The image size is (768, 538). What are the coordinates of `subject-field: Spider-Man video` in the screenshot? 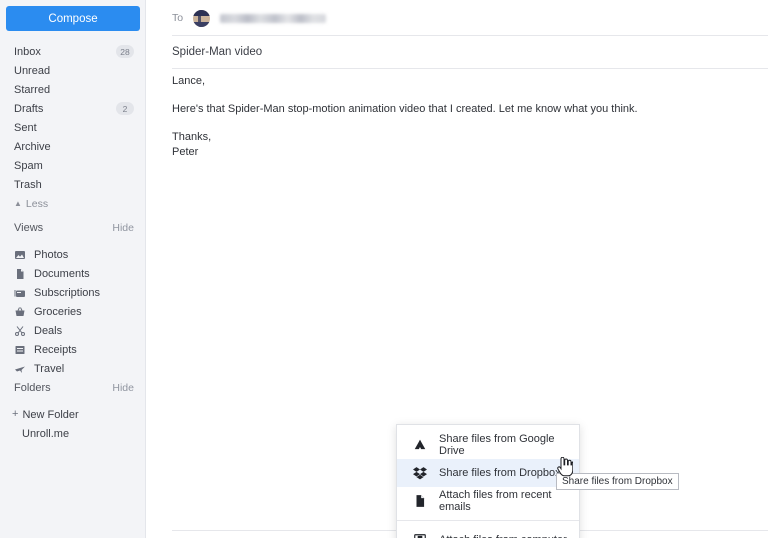 It's located at (217, 52).